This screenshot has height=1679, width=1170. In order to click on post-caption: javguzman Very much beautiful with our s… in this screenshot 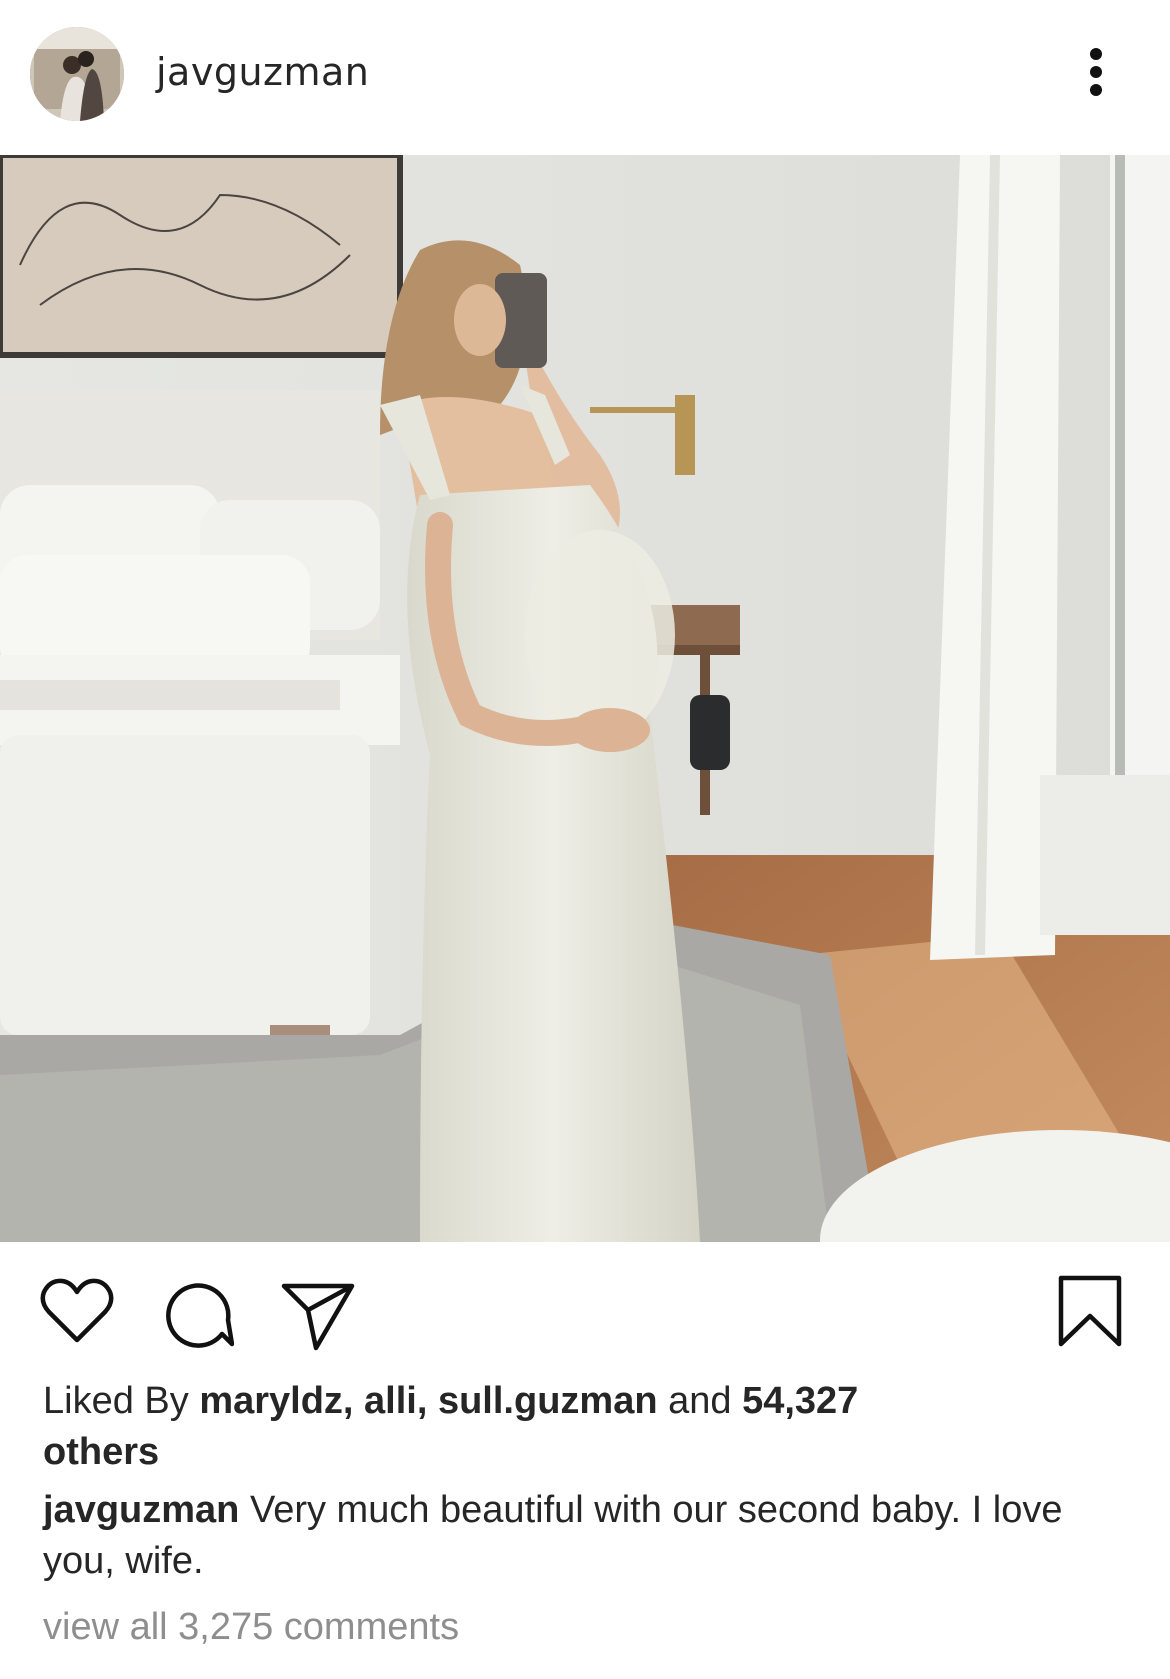, I will do `click(588, 1536)`.